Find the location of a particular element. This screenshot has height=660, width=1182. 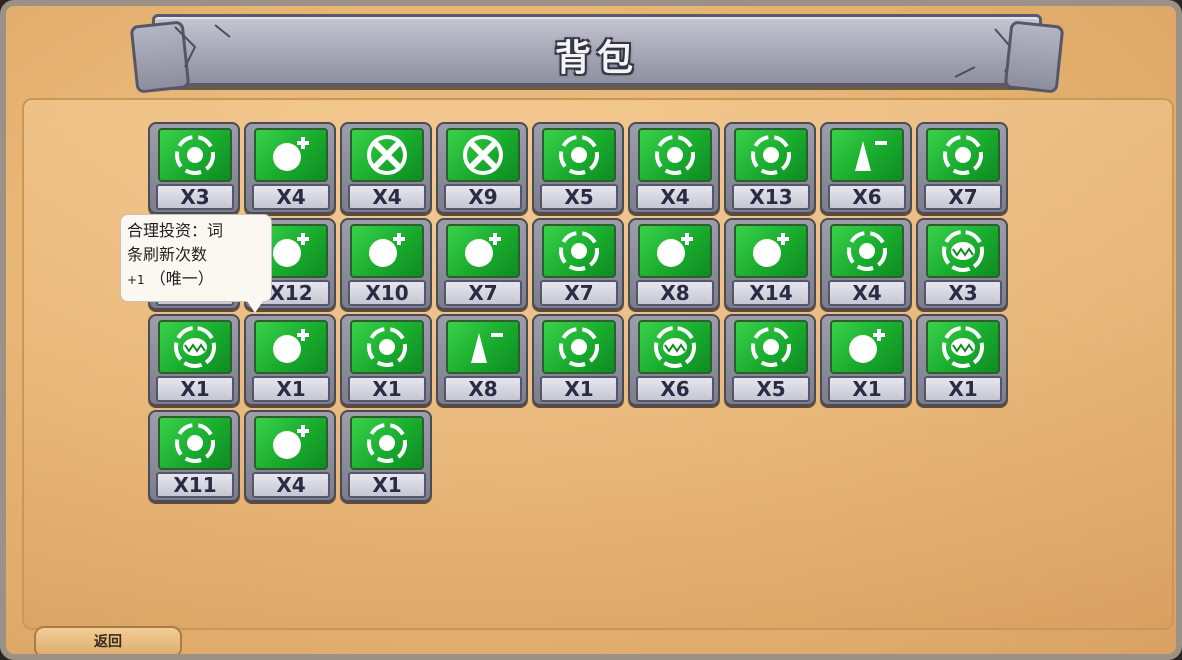

twin-eggs-icon is located at coordinates (771, 347).